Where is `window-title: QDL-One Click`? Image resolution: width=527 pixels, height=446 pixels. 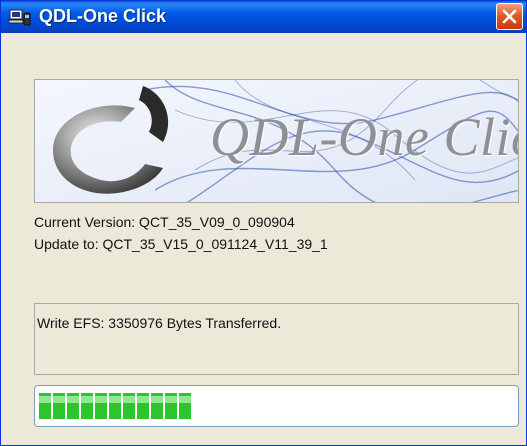 window-title: QDL-One Click is located at coordinates (103, 16).